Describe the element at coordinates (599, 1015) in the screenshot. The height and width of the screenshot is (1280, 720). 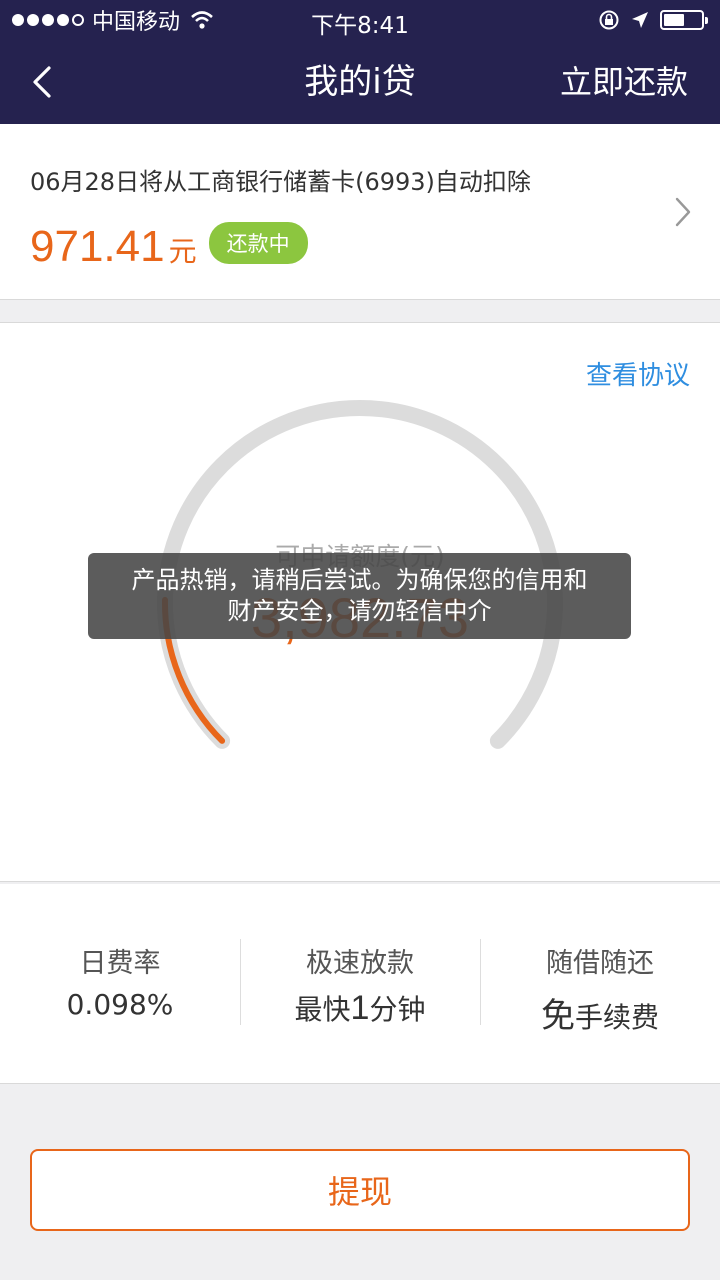
I see `feature-value: 免手续费` at that location.